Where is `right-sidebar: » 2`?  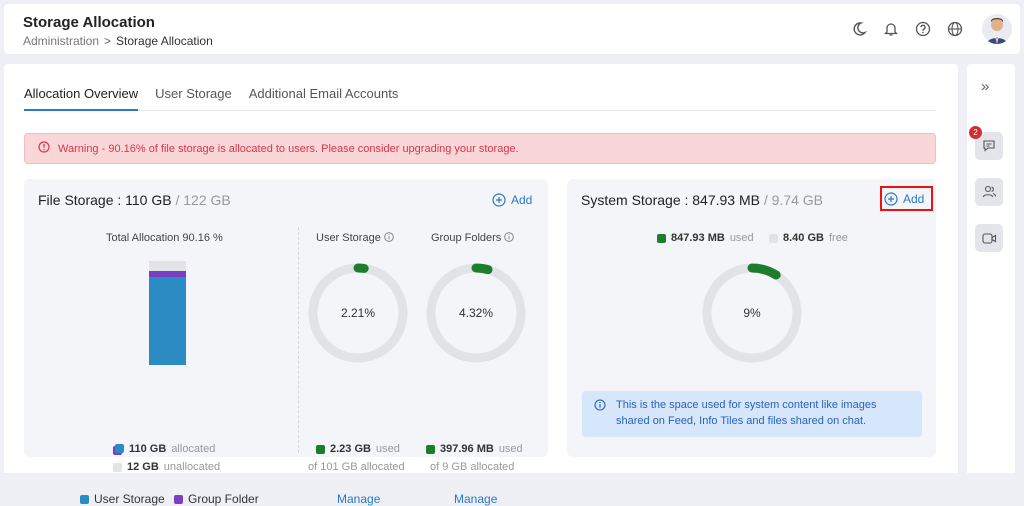 right-sidebar: » 2 is located at coordinates (991, 268).